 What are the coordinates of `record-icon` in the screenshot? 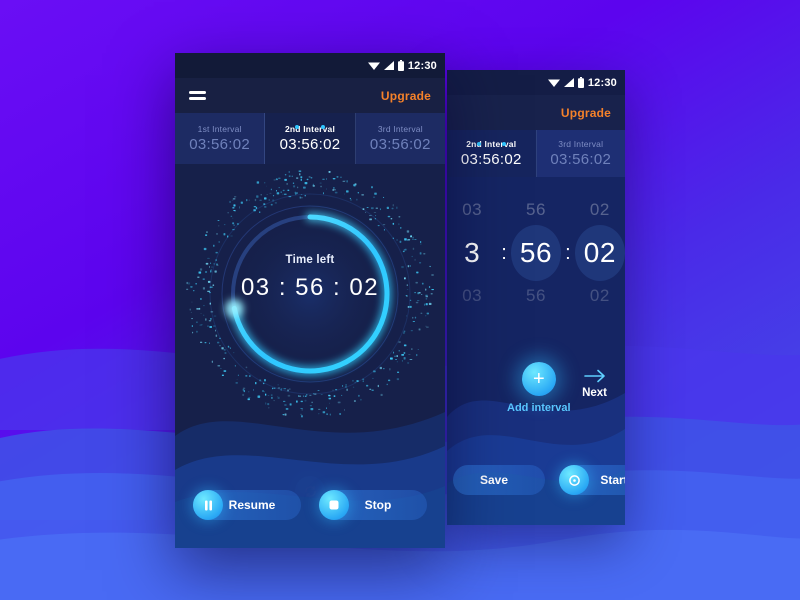 It's located at (574, 480).